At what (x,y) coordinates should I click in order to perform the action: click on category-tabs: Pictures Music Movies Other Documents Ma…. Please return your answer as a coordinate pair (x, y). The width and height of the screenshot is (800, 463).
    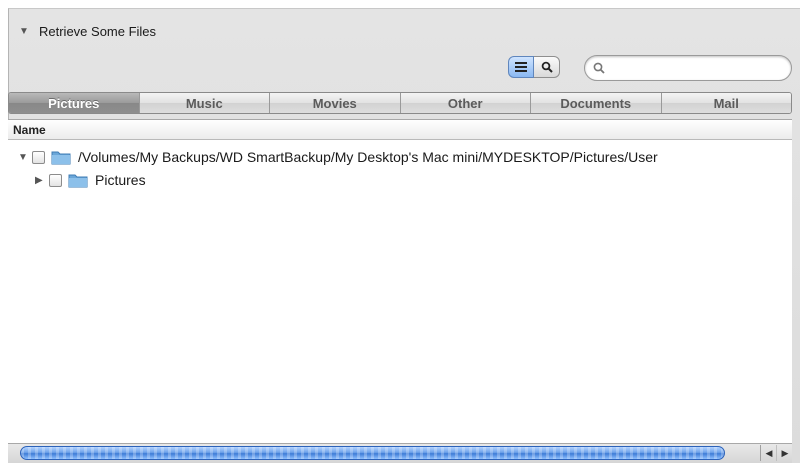
    Looking at the image, I should click on (400, 103).